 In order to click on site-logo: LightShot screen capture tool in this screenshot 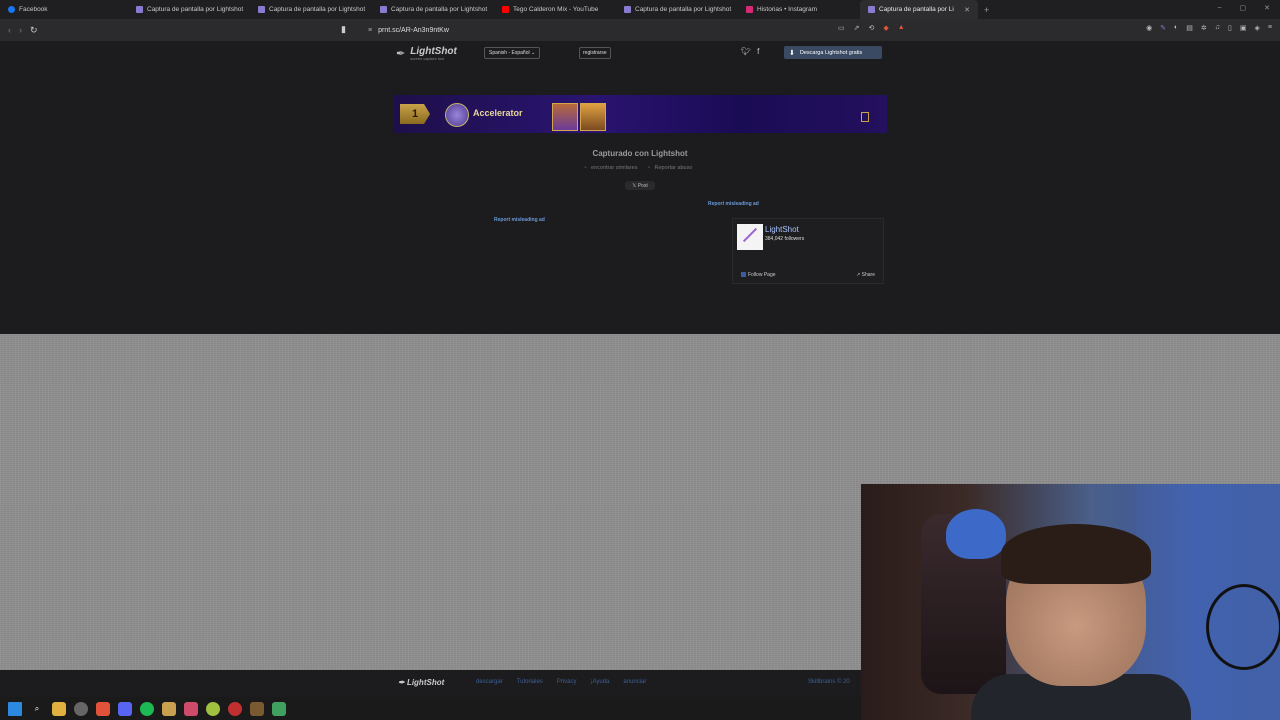, I will do `click(433, 53)`.